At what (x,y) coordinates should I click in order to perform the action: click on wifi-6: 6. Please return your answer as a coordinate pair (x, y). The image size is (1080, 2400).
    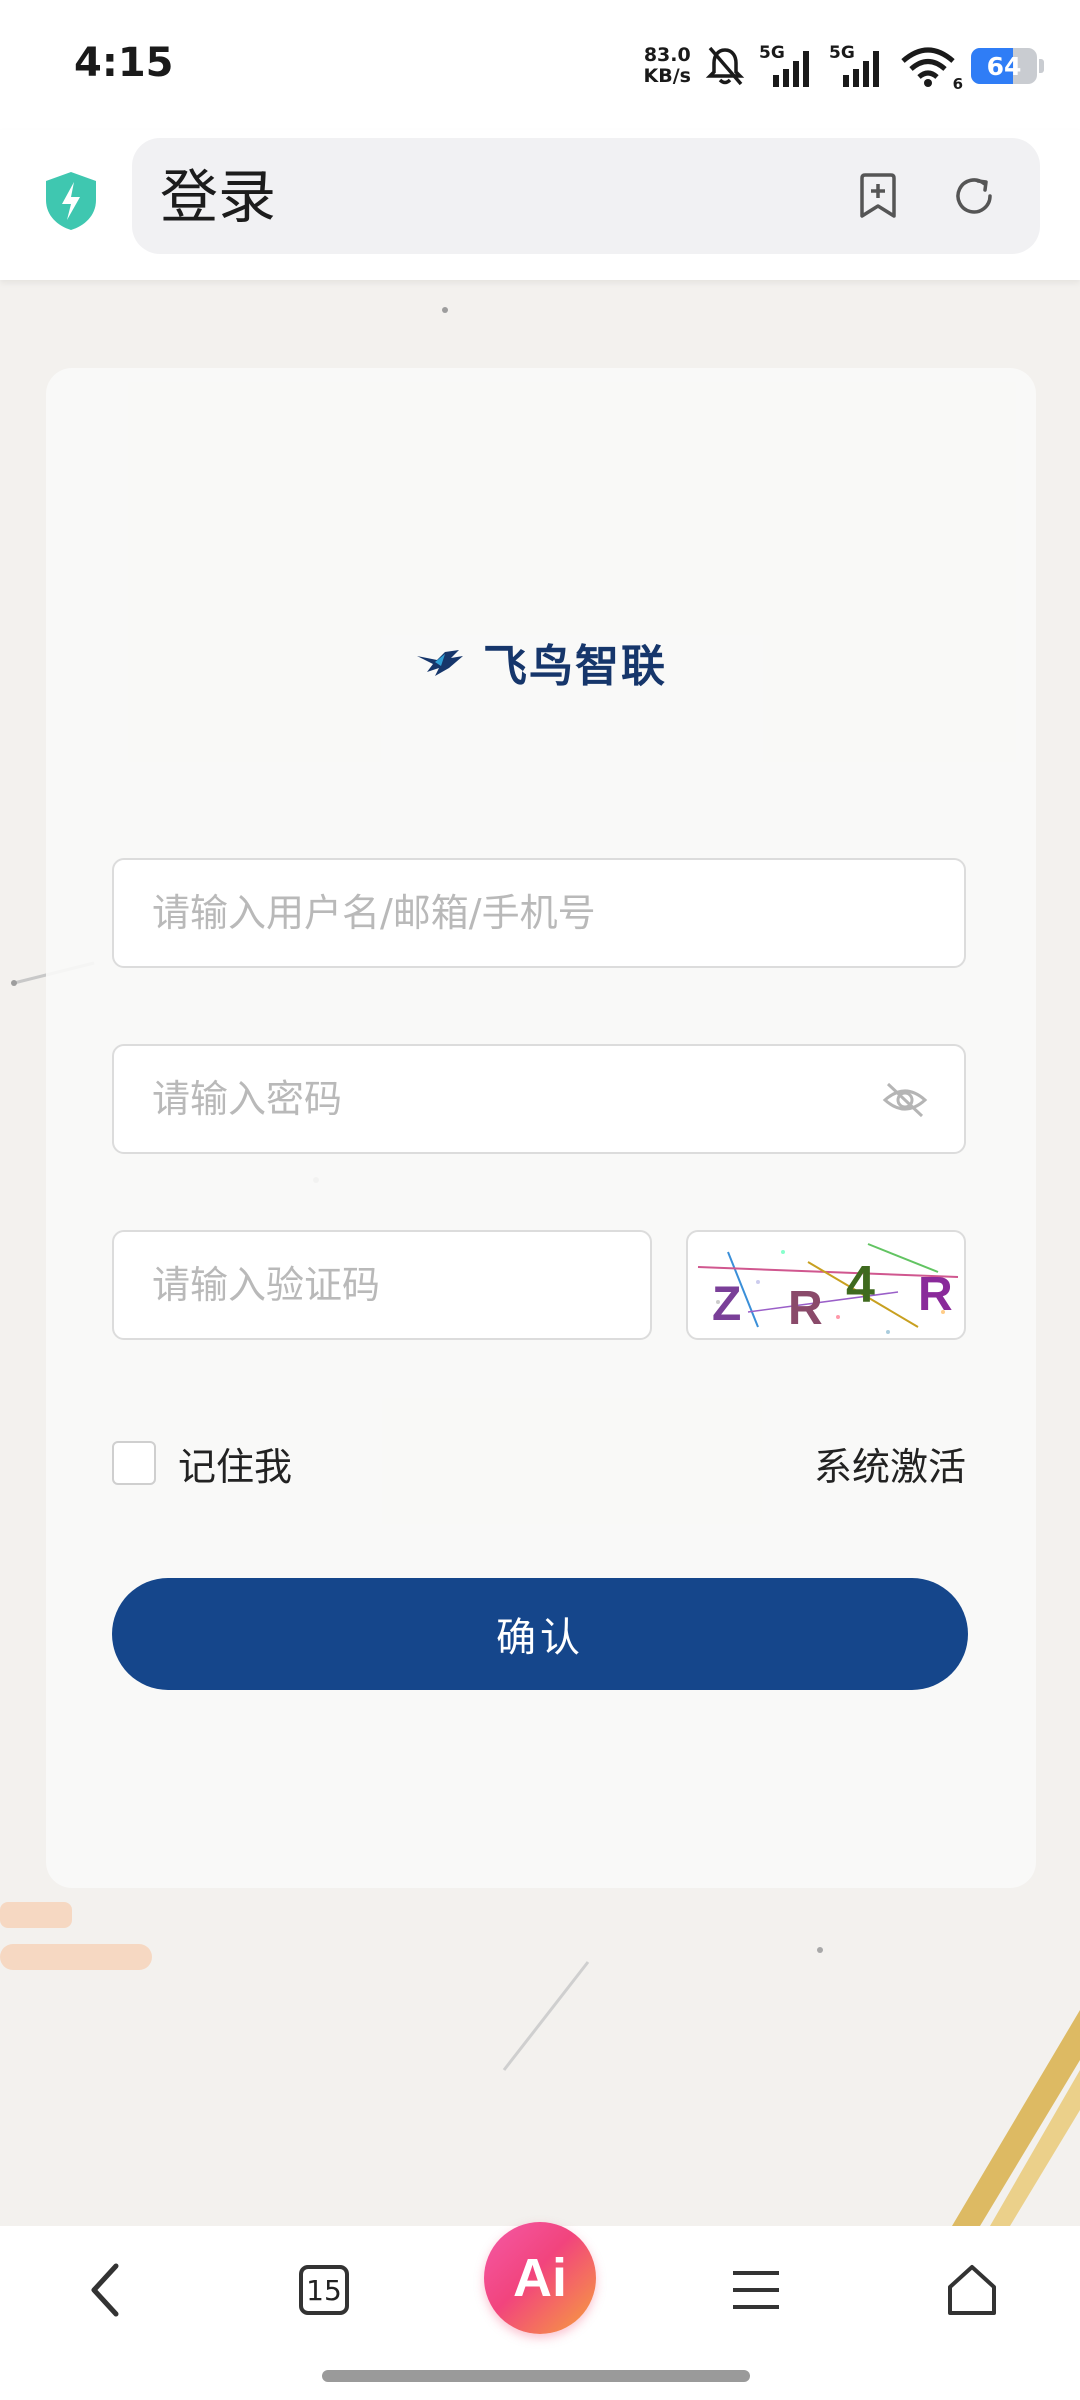
    Looking at the image, I should click on (931, 68).